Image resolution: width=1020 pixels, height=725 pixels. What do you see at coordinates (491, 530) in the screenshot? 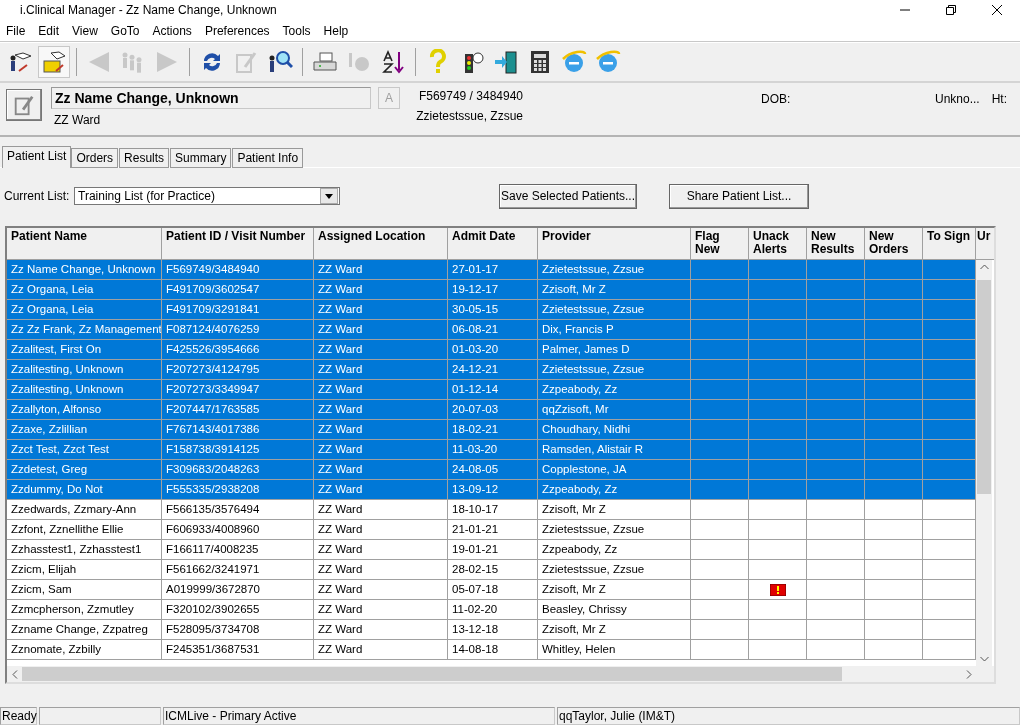
I see `patient-row: Zzfont, Zznellithe Ellie F606933/4008960 ZZ Ward 21-01-21 Zzietestssue, Zzsue` at bounding box center [491, 530].